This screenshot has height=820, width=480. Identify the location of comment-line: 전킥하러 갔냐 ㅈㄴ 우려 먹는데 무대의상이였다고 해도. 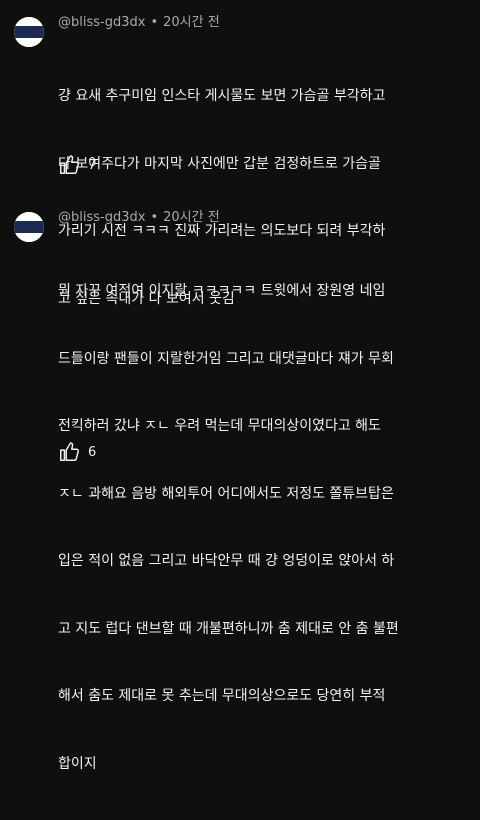
(219, 426).